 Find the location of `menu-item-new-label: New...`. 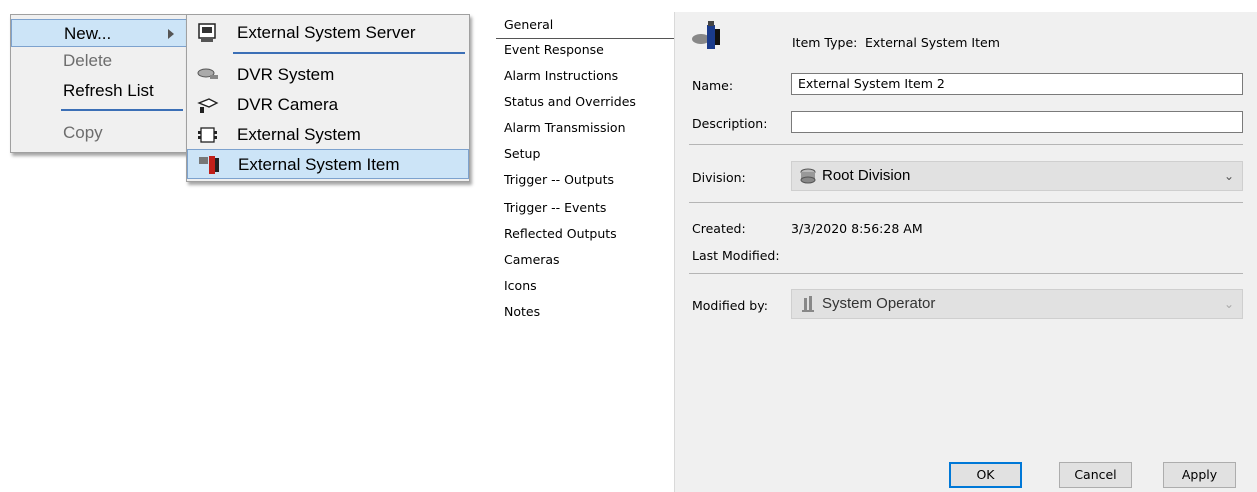

menu-item-new-label: New... is located at coordinates (88, 33).